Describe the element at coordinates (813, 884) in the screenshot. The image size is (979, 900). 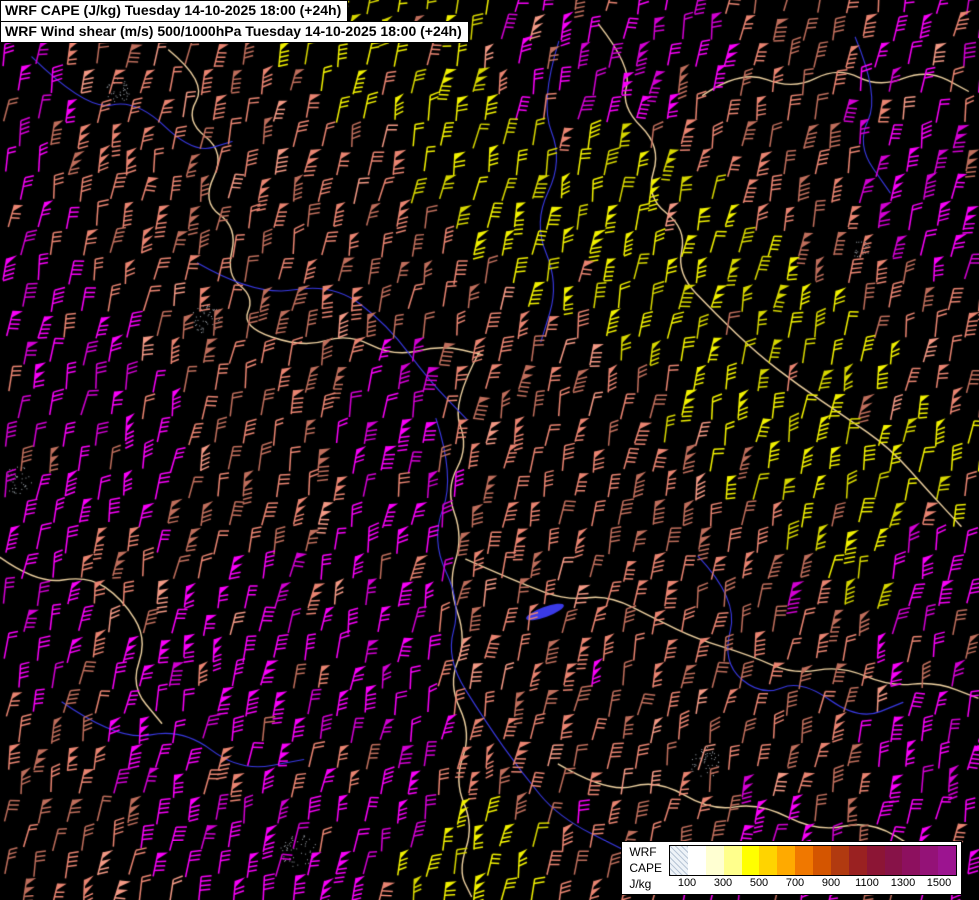
I see `legend-tick-labels: 100 300 500 700 900 1100 1300 1500` at that location.